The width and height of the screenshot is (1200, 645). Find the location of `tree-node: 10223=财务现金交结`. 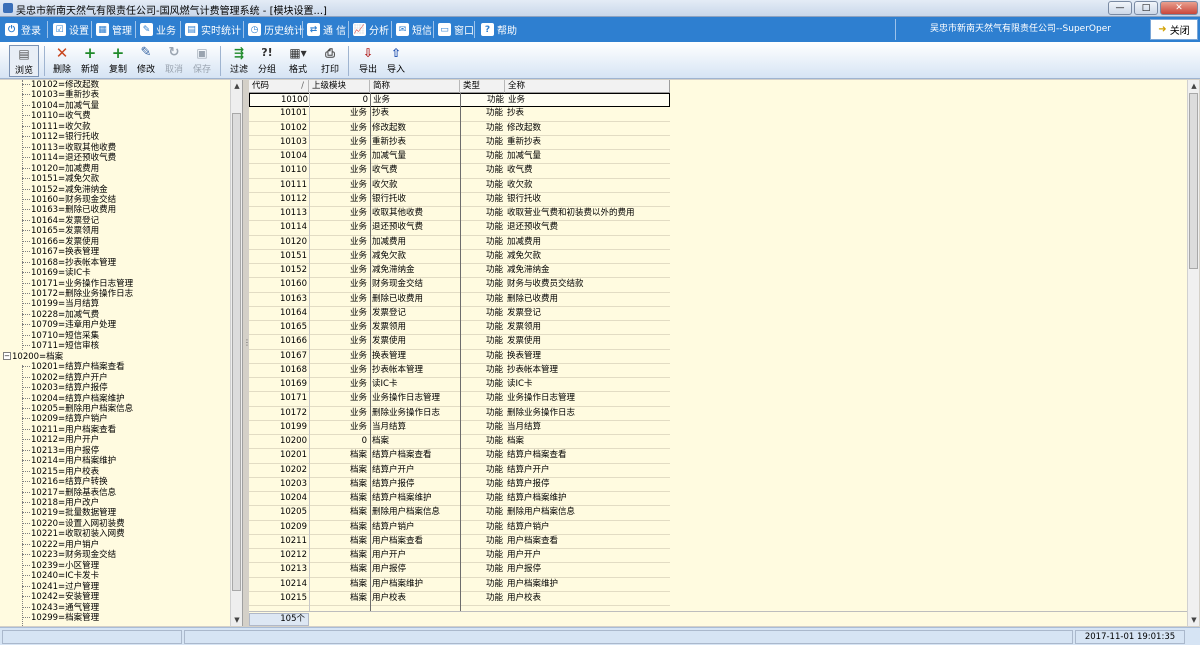

tree-node: 10223=财务现金交结 is located at coordinates (69, 555).